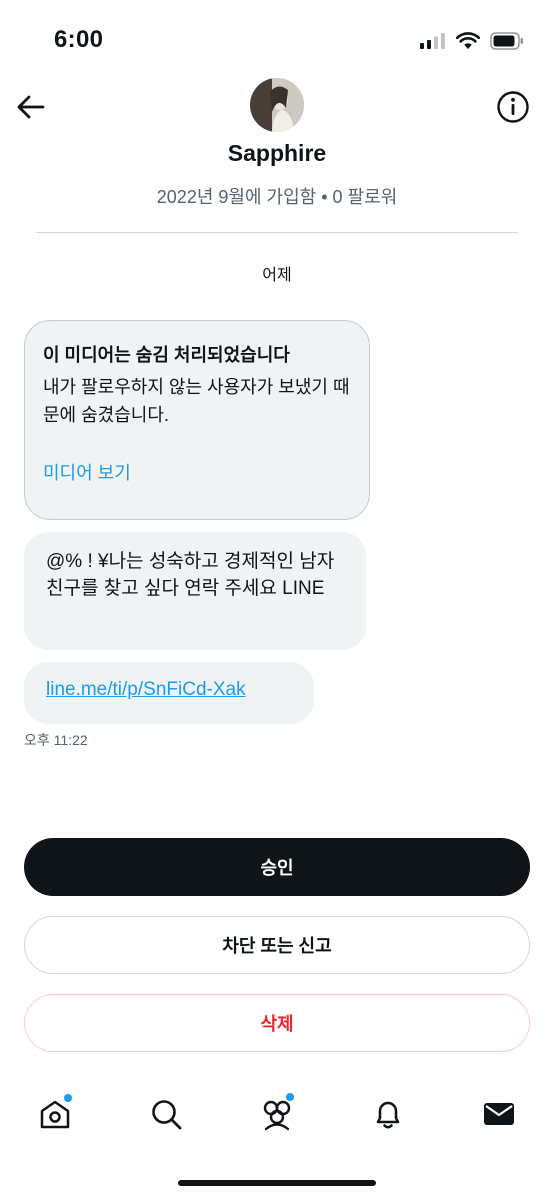 This screenshot has width=554, height=1200. What do you see at coordinates (79, 39) in the screenshot?
I see `status-time: 6:00` at bounding box center [79, 39].